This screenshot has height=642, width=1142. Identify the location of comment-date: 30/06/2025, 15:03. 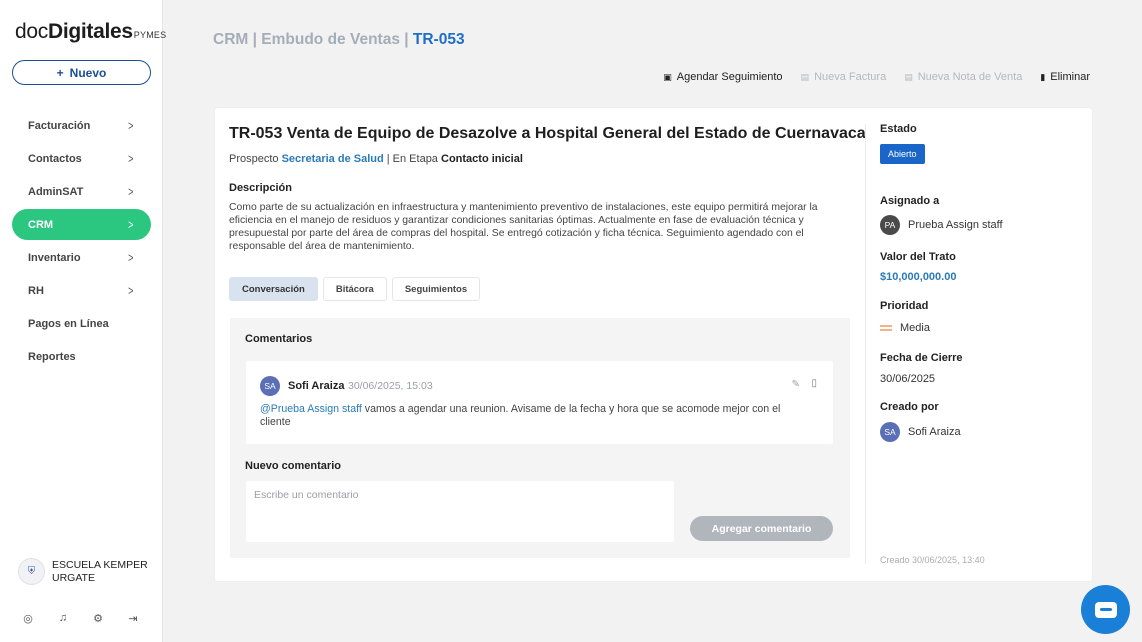
(390, 386).